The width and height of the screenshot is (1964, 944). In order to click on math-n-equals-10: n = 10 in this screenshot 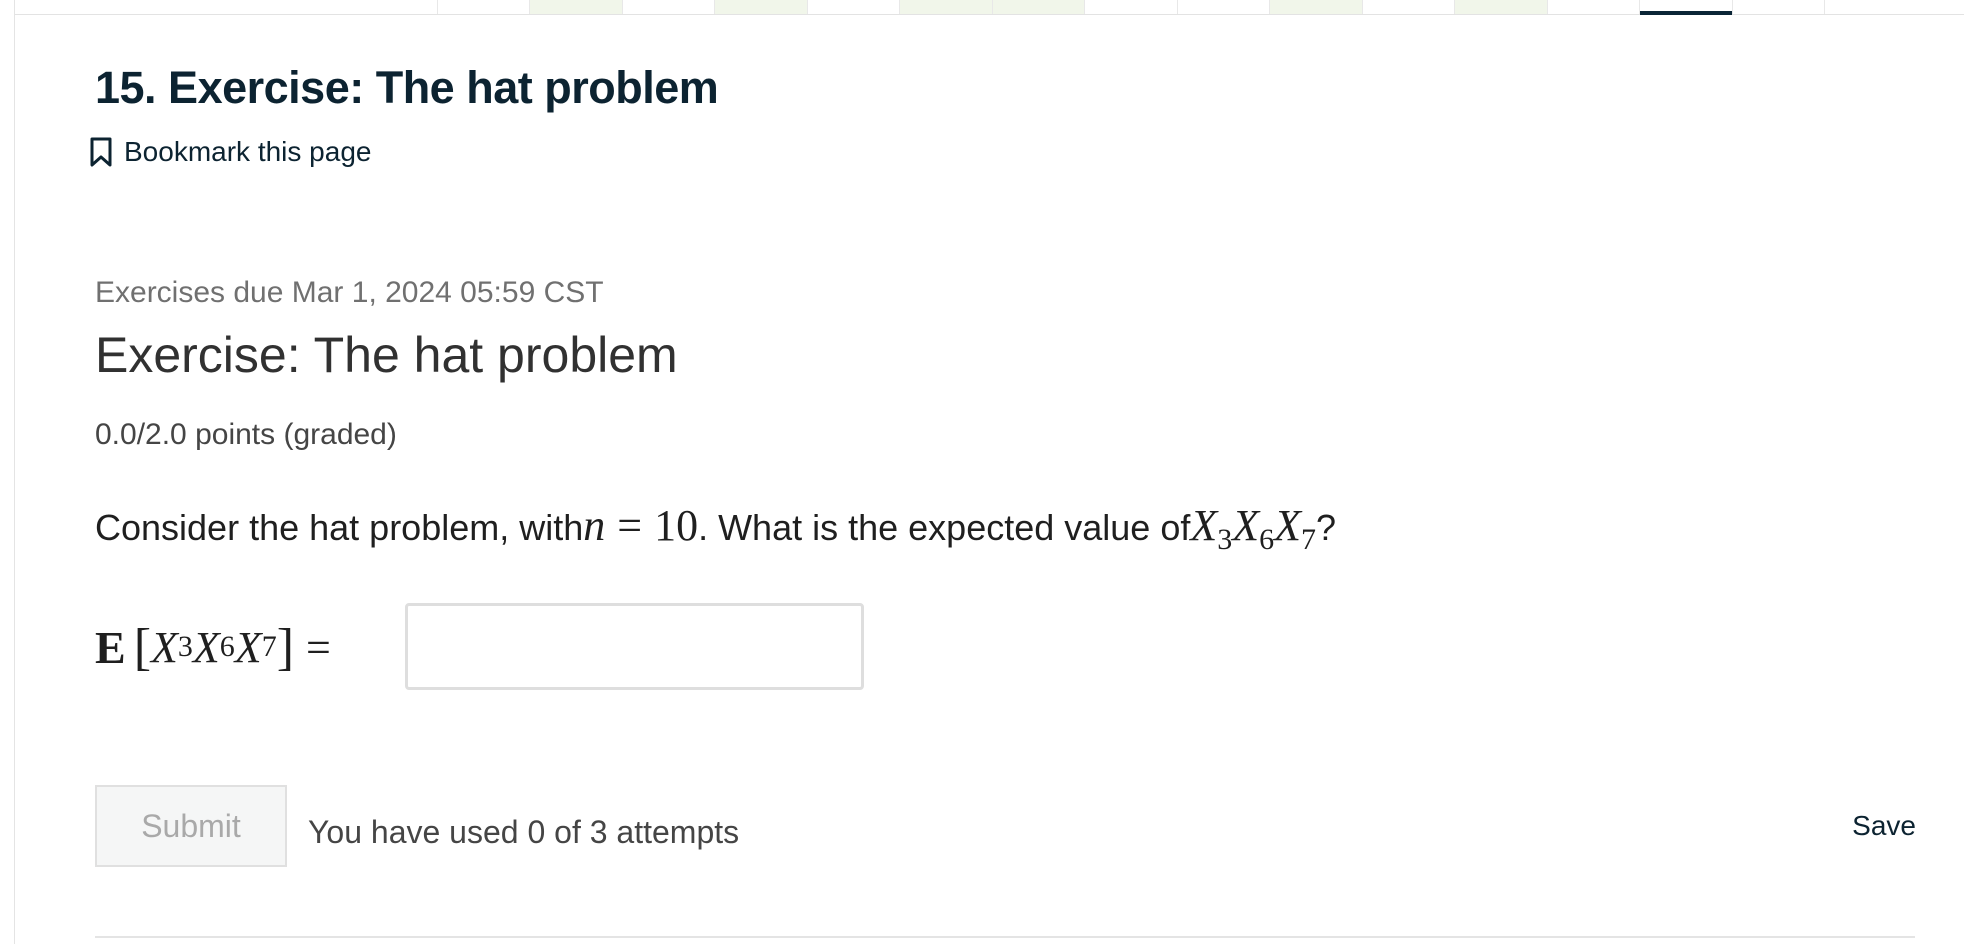, I will do `click(641, 525)`.